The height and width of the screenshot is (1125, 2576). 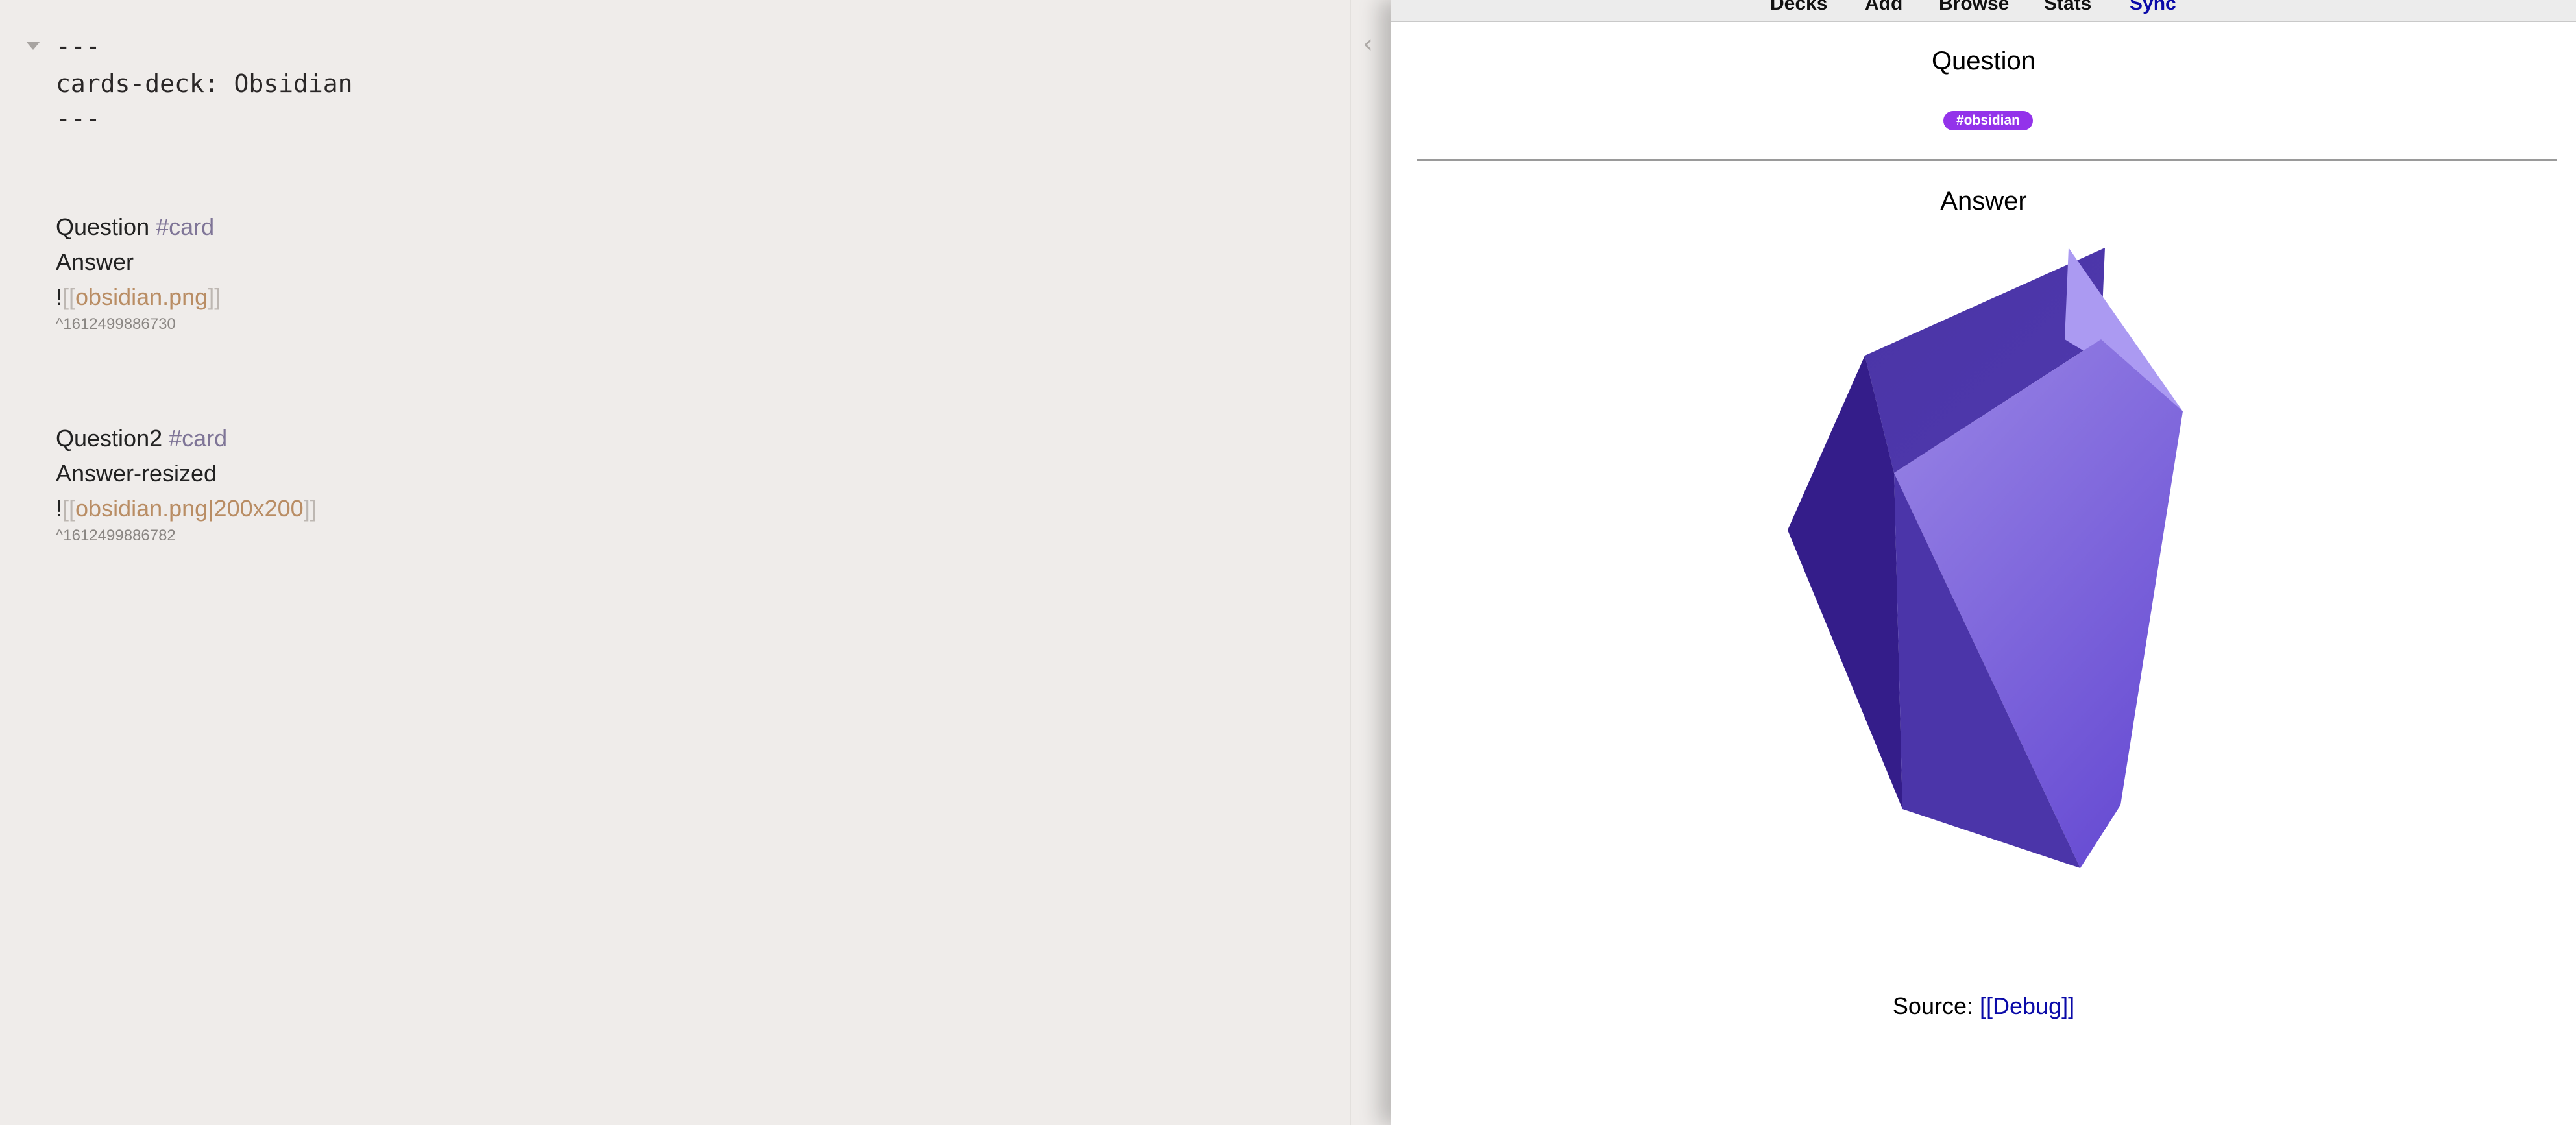 What do you see at coordinates (141, 297) in the screenshot?
I see `card-1-embed-link: obsidian.png` at bounding box center [141, 297].